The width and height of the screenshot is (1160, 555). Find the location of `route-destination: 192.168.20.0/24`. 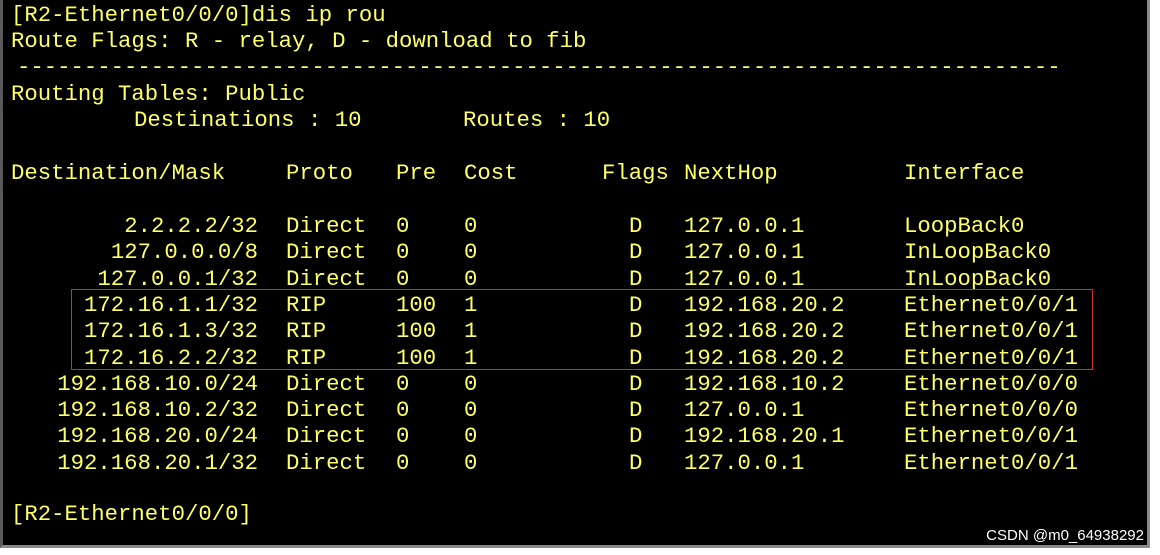

route-destination: 192.168.20.0/24 is located at coordinates (157, 436).